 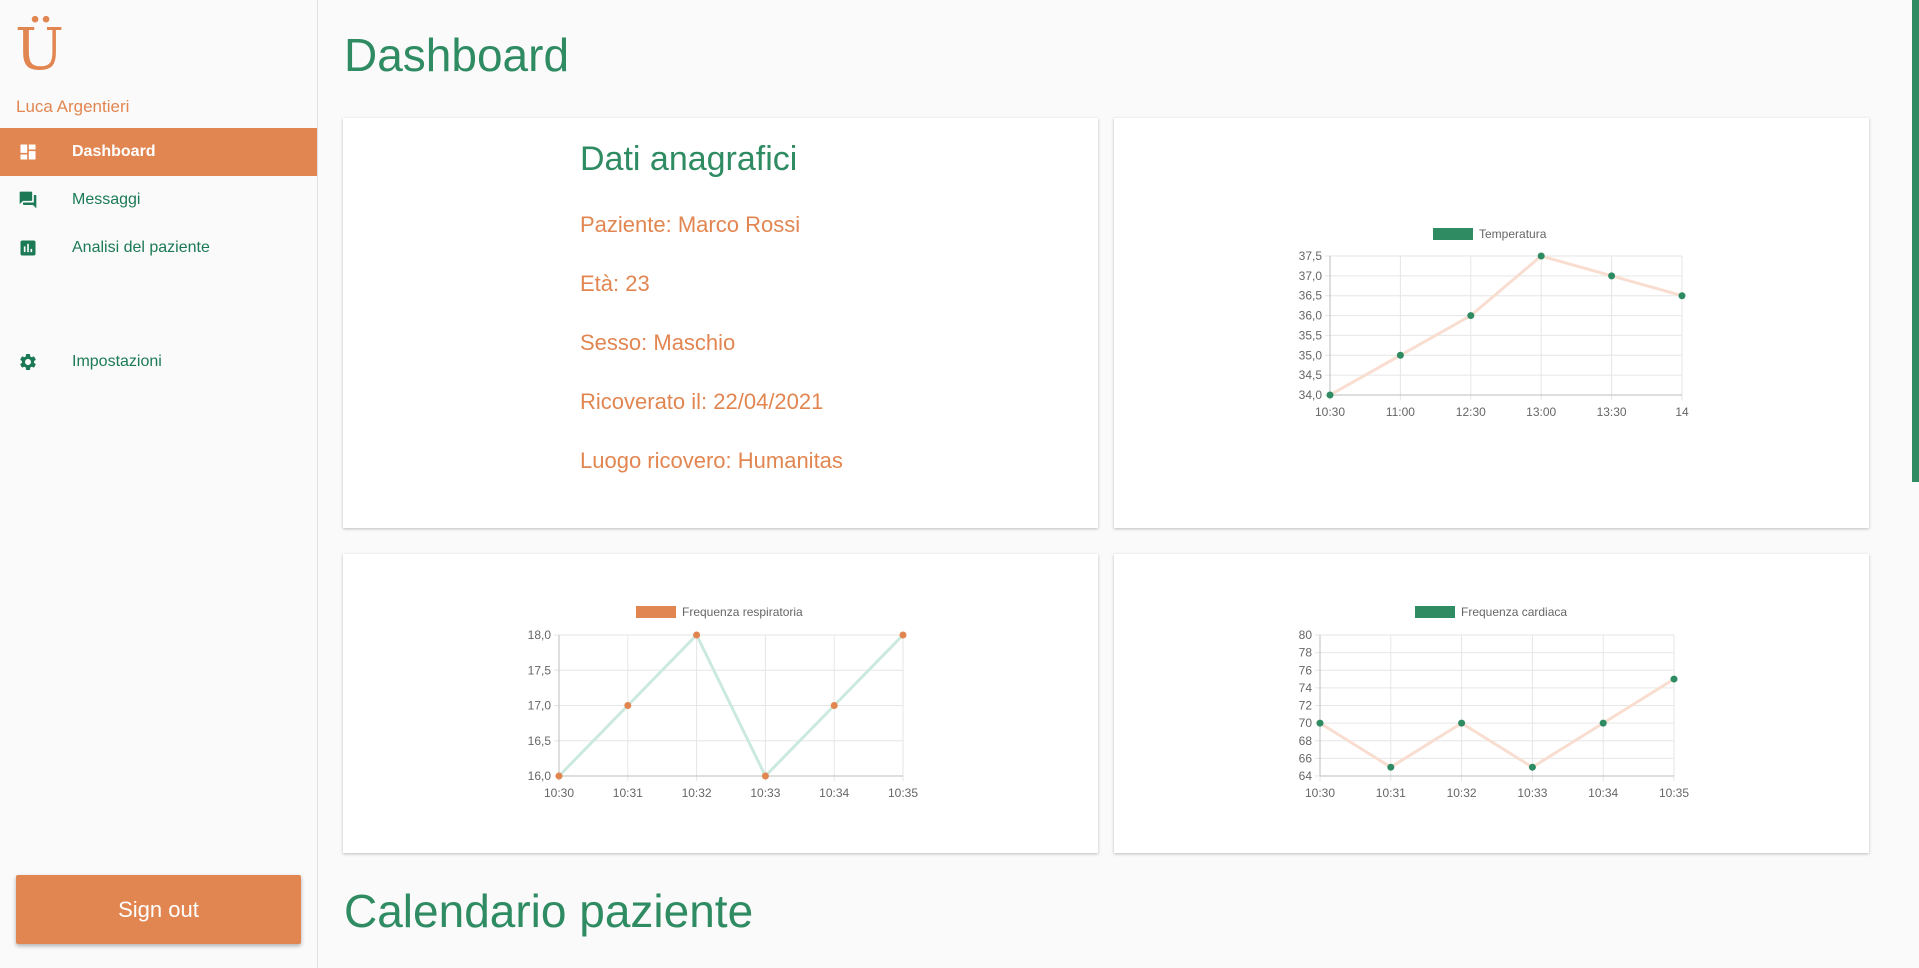 What do you see at coordinates (1311, 256) in the screenshot?
I see `y-tick-label: 37,5` at bounding box center [1311, 256].